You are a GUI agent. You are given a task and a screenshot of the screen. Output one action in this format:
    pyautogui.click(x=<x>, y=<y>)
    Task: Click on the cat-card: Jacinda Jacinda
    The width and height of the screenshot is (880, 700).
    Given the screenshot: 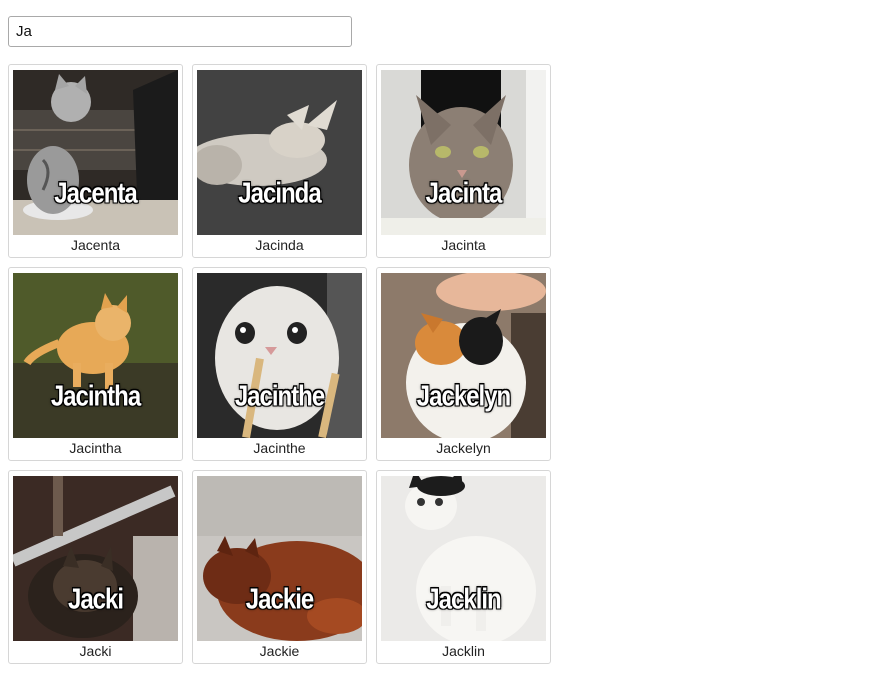 What is the action you would take?
    pyautogui.click(x=279, y=161)
    